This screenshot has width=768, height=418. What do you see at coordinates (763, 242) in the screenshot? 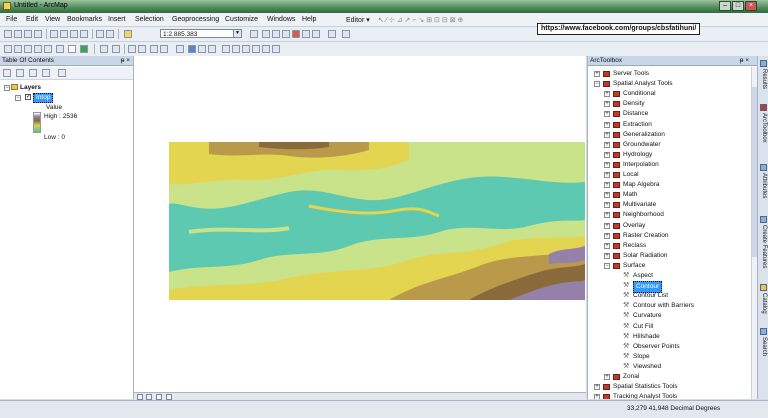
I see `tab-create-features: Create Features` at bounding box center [763, 242].